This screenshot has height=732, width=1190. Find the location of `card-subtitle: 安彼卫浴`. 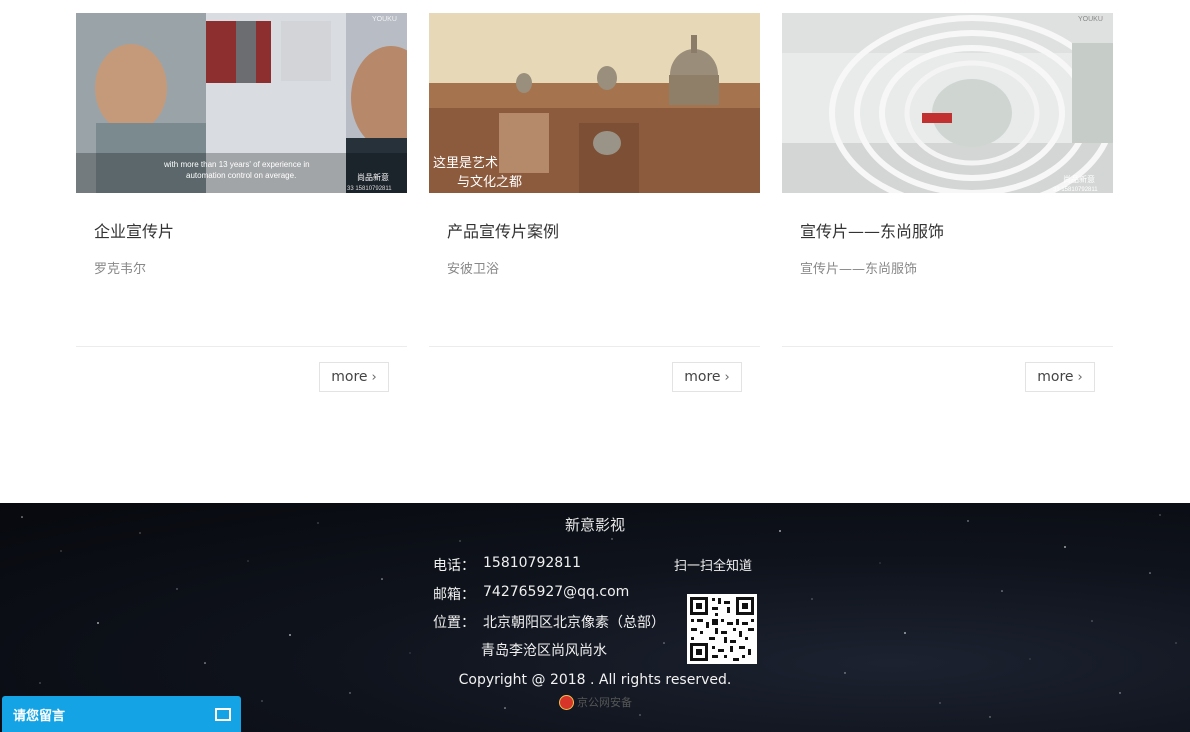

card-subtitle: 安彼卫浴 is located at coordinates (473, 269).